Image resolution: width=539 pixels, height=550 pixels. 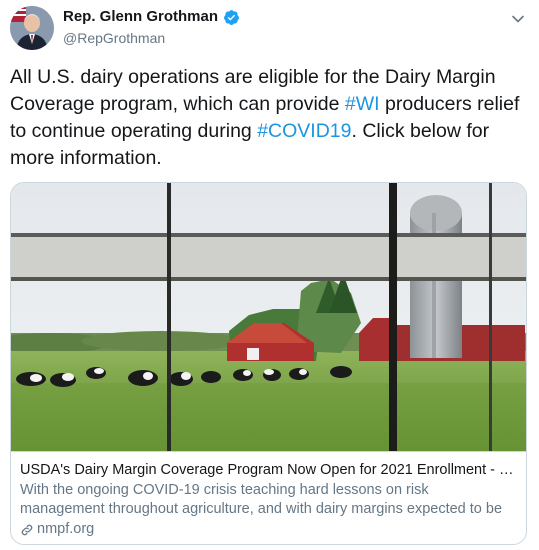 I want to click on card-domain: nmpf.org, so click(x=268, y=529).